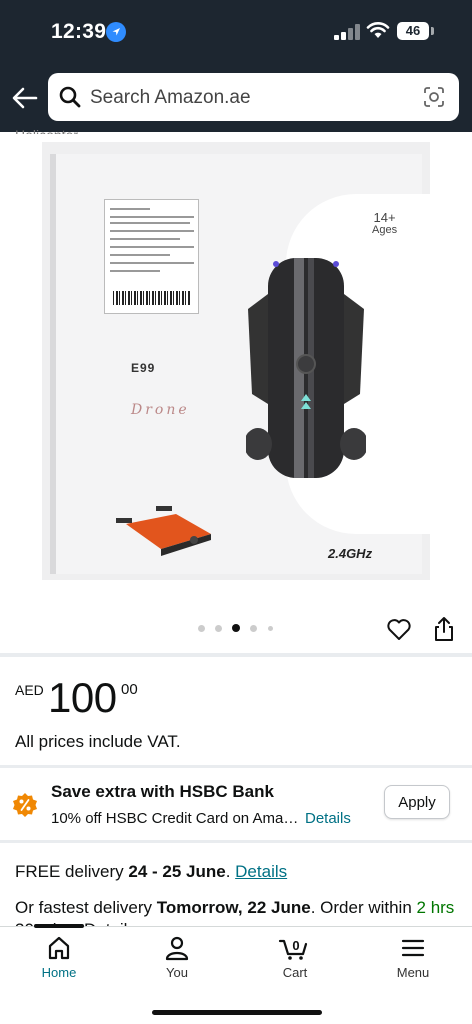 This screenshot has width=472, height=1024. Describe the element at coordinates (295, 945) in the screenshot. I see `cart-count: 0` at that location.